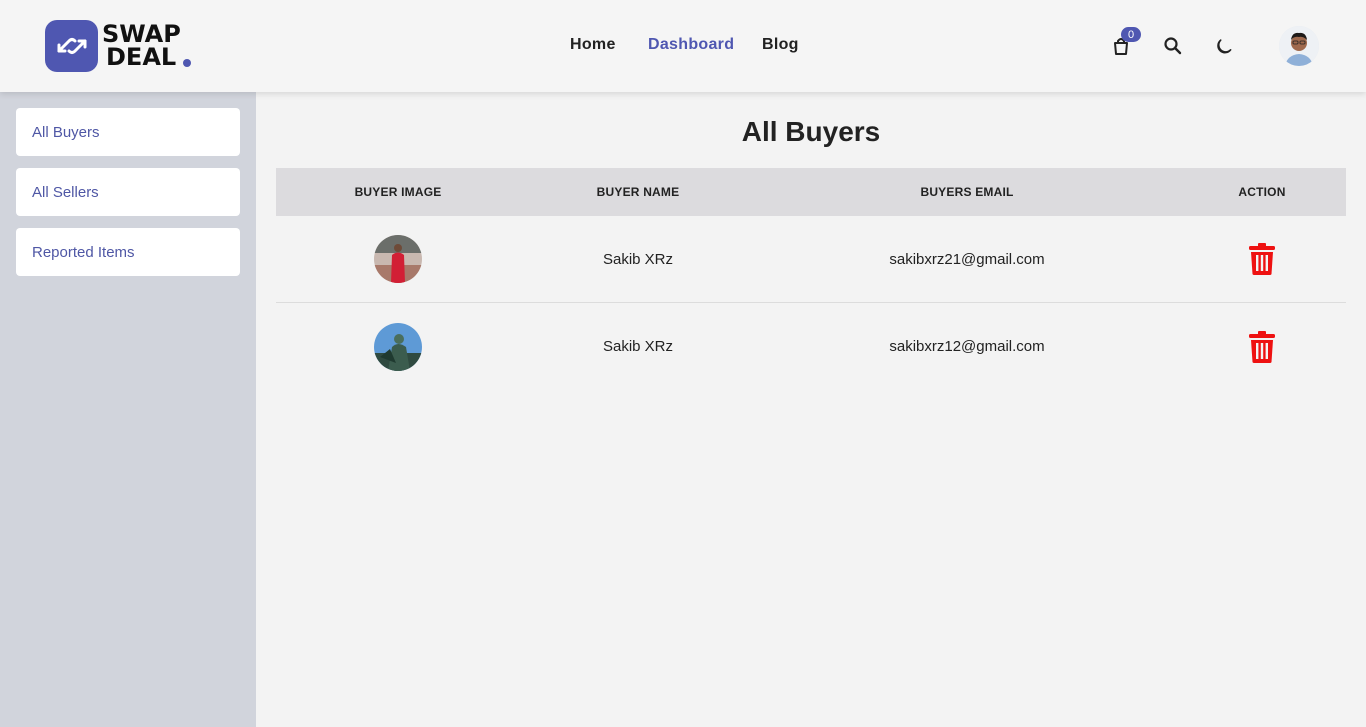 The width and height of the screenshot is (1366, 727). I want to click on sidebar-item-all-sellers: All Sellers, so click(128, 192).